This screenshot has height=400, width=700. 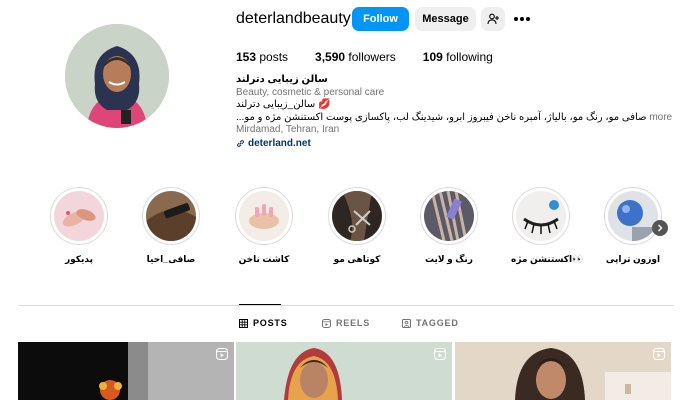 I want to click on tagged-icon, so click(x=406, y=323).